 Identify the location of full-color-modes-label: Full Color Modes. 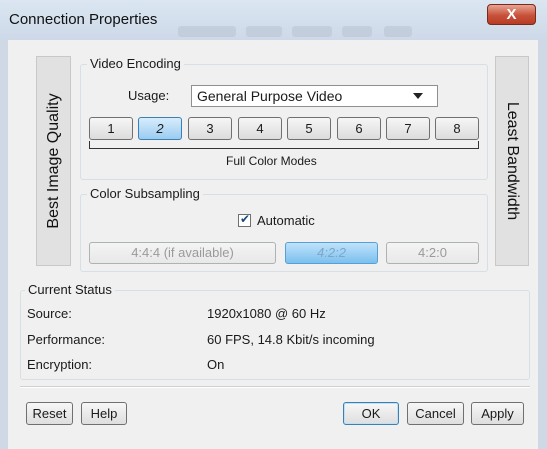
(271, 161).